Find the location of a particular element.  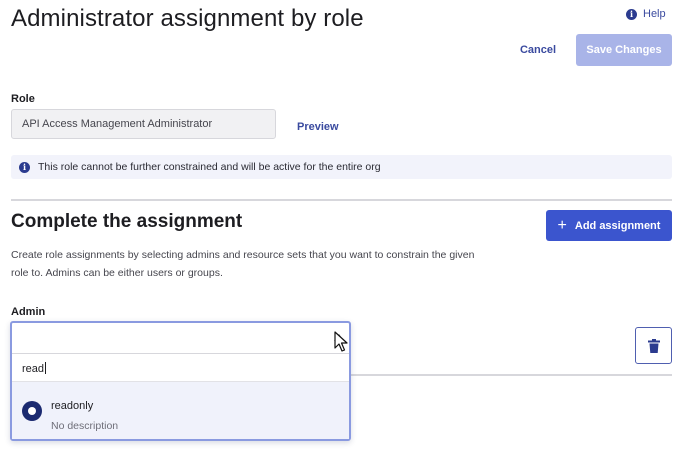

add-assignment-label: Add assignment is located at coordinates (617, 225).